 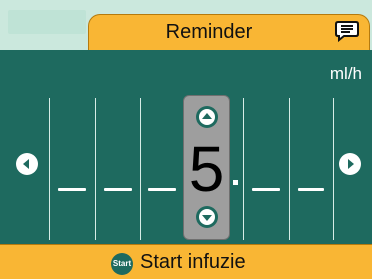 What do you see at coordinates (162, 189) in the screenshot?
I see `digit-slot-units` at bounding box center [162, 189].